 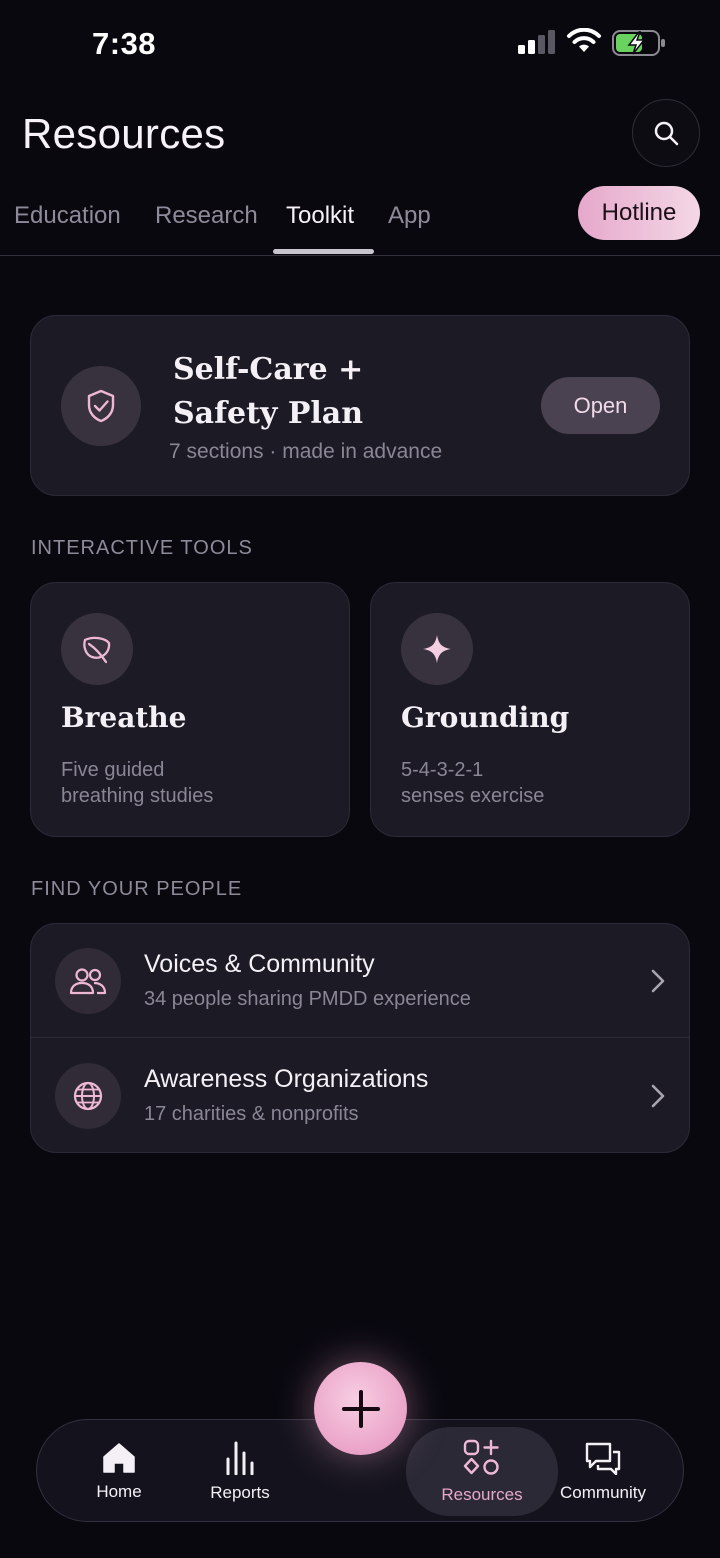 I want to click on tab-bar: Education Research Toolkit App Hotline, so click(x=360, y=221).